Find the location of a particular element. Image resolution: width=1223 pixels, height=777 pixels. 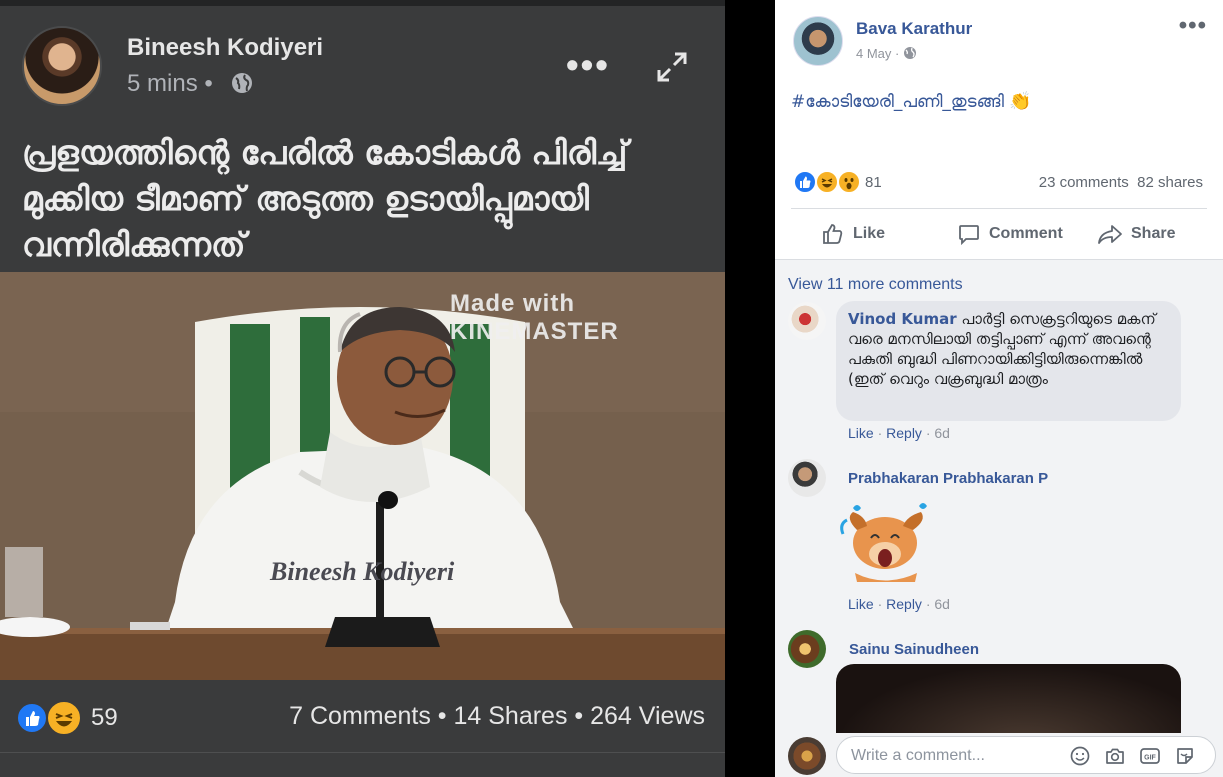

comments-shares: 23 comments 82 shares is located at coordinates (1121, 182).